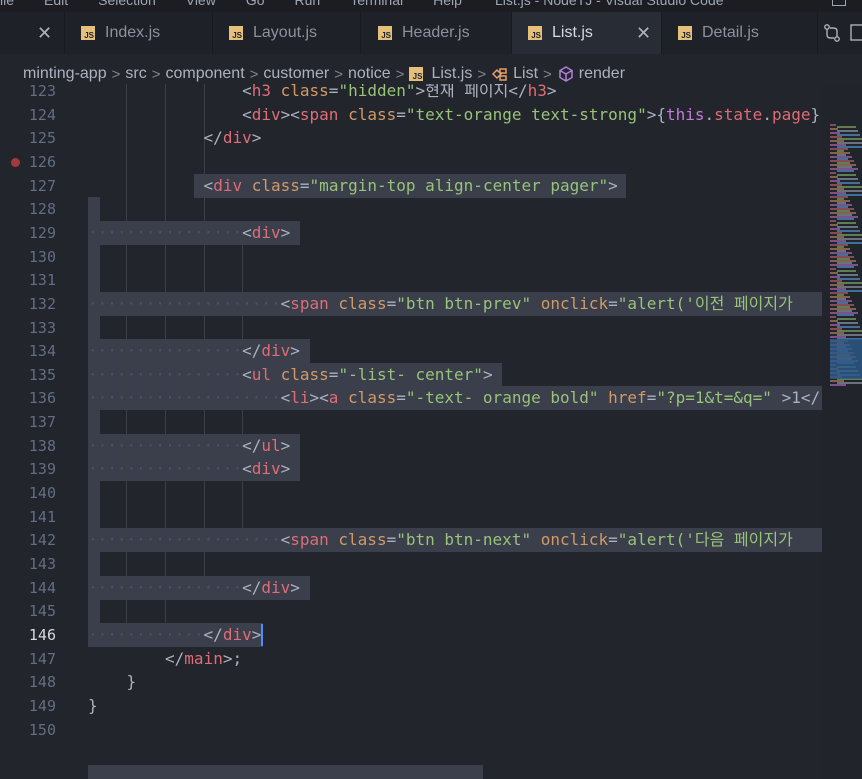 Image resolution: width=862 pixels, height=779 pixels. I want to click on code-line: 148}, so click(411, 682).